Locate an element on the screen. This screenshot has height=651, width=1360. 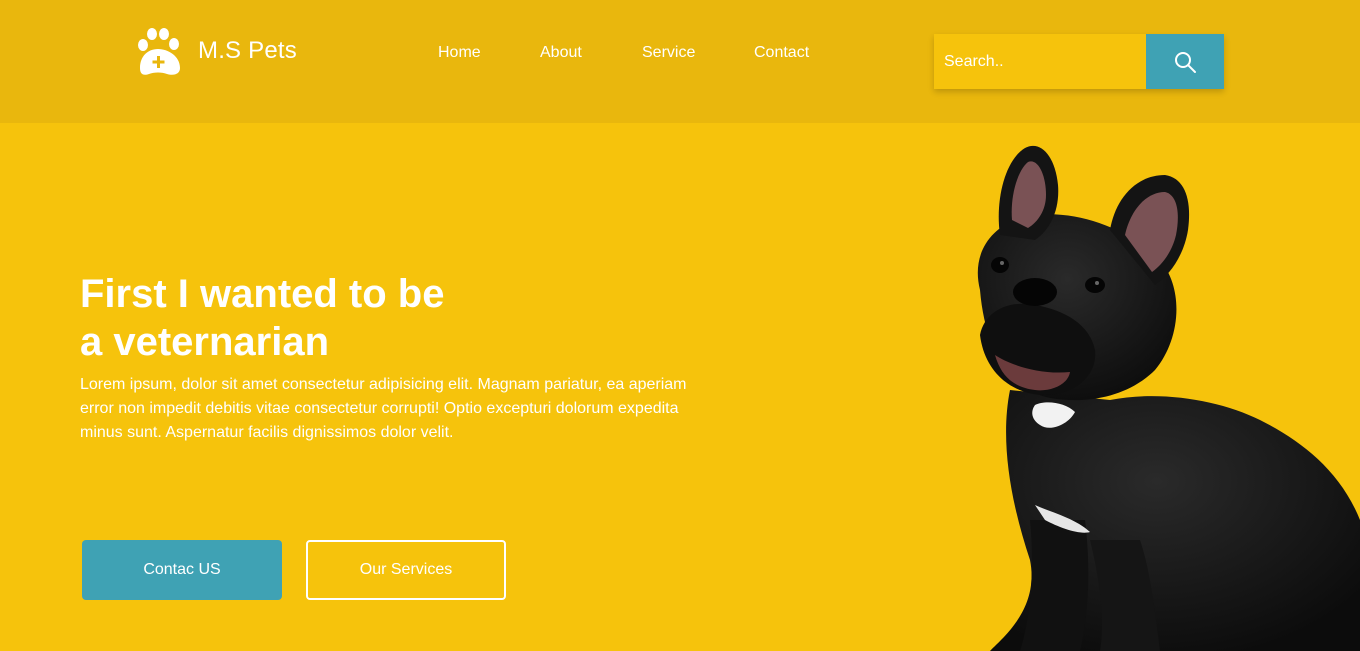
search-bar is located at coordinates (1079, 61).